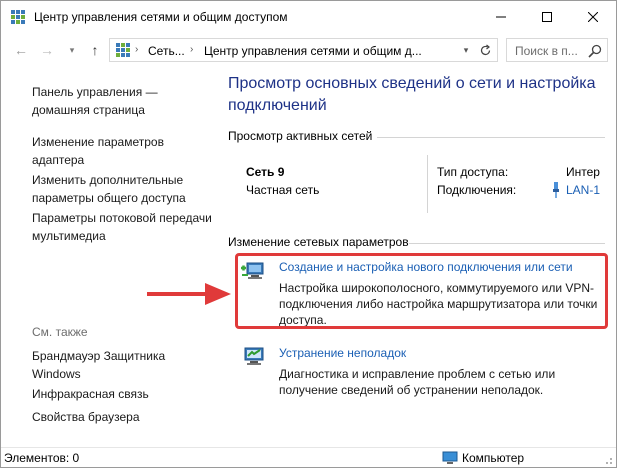  Describe the element at coordinates (60, 332) in the screenshot. I see `see-also-label: См. также` at that location.